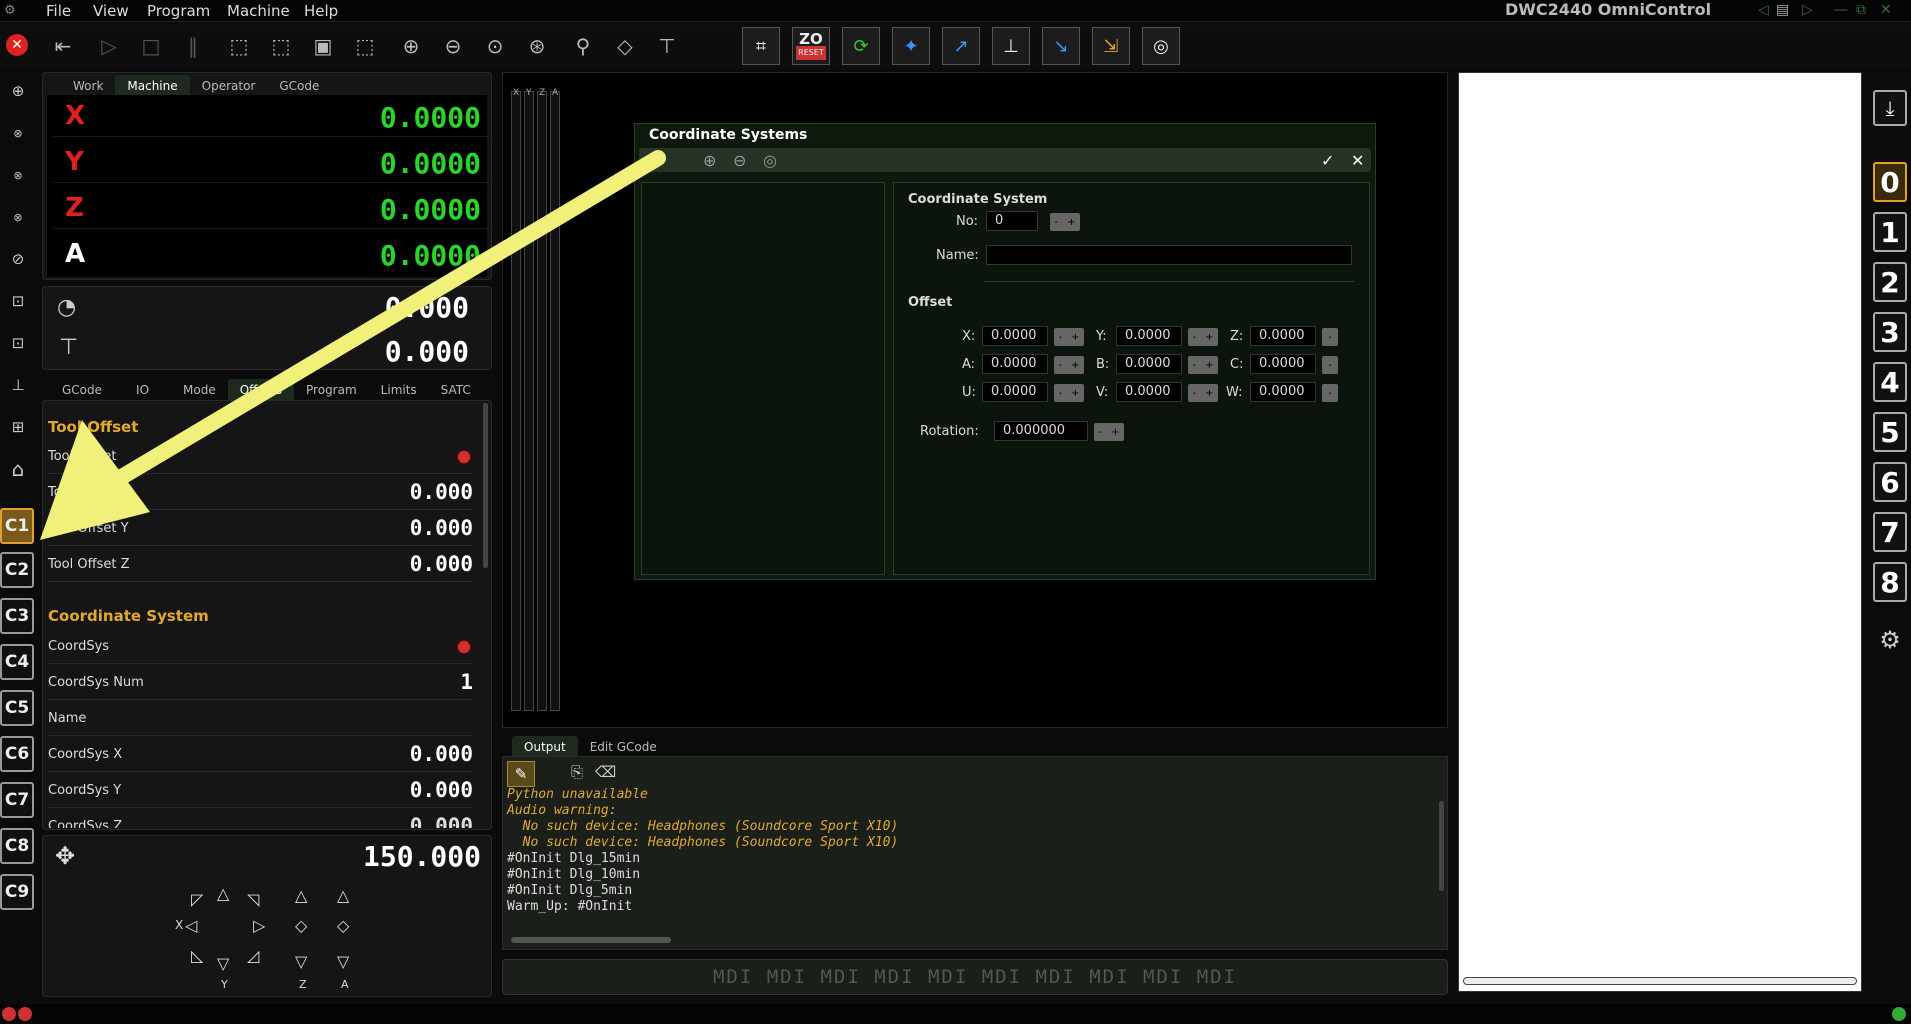 Image resolution: width=1911 pixels, height=1024 pixels. I want to click on tab-info-mode: Mode, so click(199, 390).